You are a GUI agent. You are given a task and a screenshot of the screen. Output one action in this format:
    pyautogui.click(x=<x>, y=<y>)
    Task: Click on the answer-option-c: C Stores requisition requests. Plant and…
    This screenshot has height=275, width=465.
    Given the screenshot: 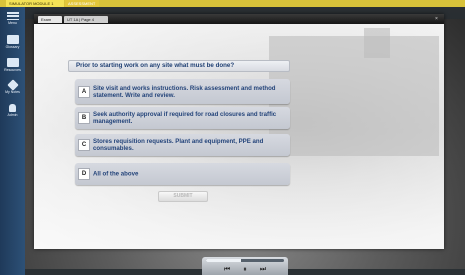 What is the action you would take?
    pyautogui.click(x=182, y=145)
    